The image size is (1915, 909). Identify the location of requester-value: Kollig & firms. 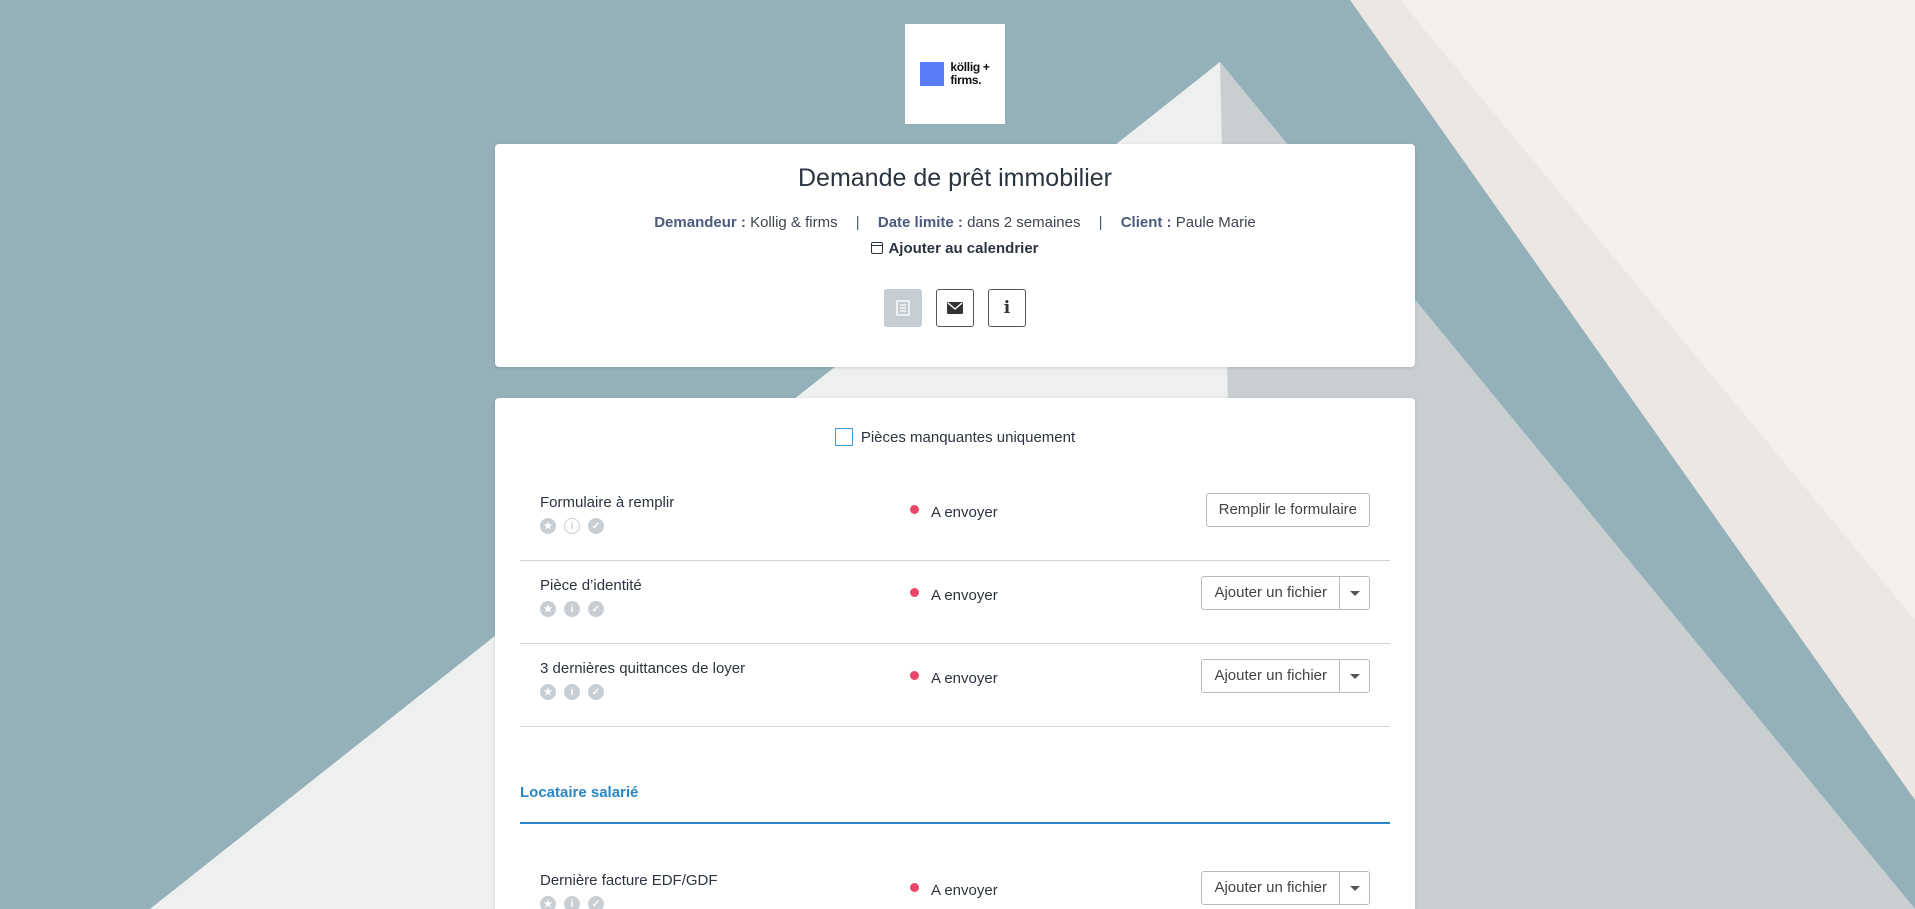
(794, 222).